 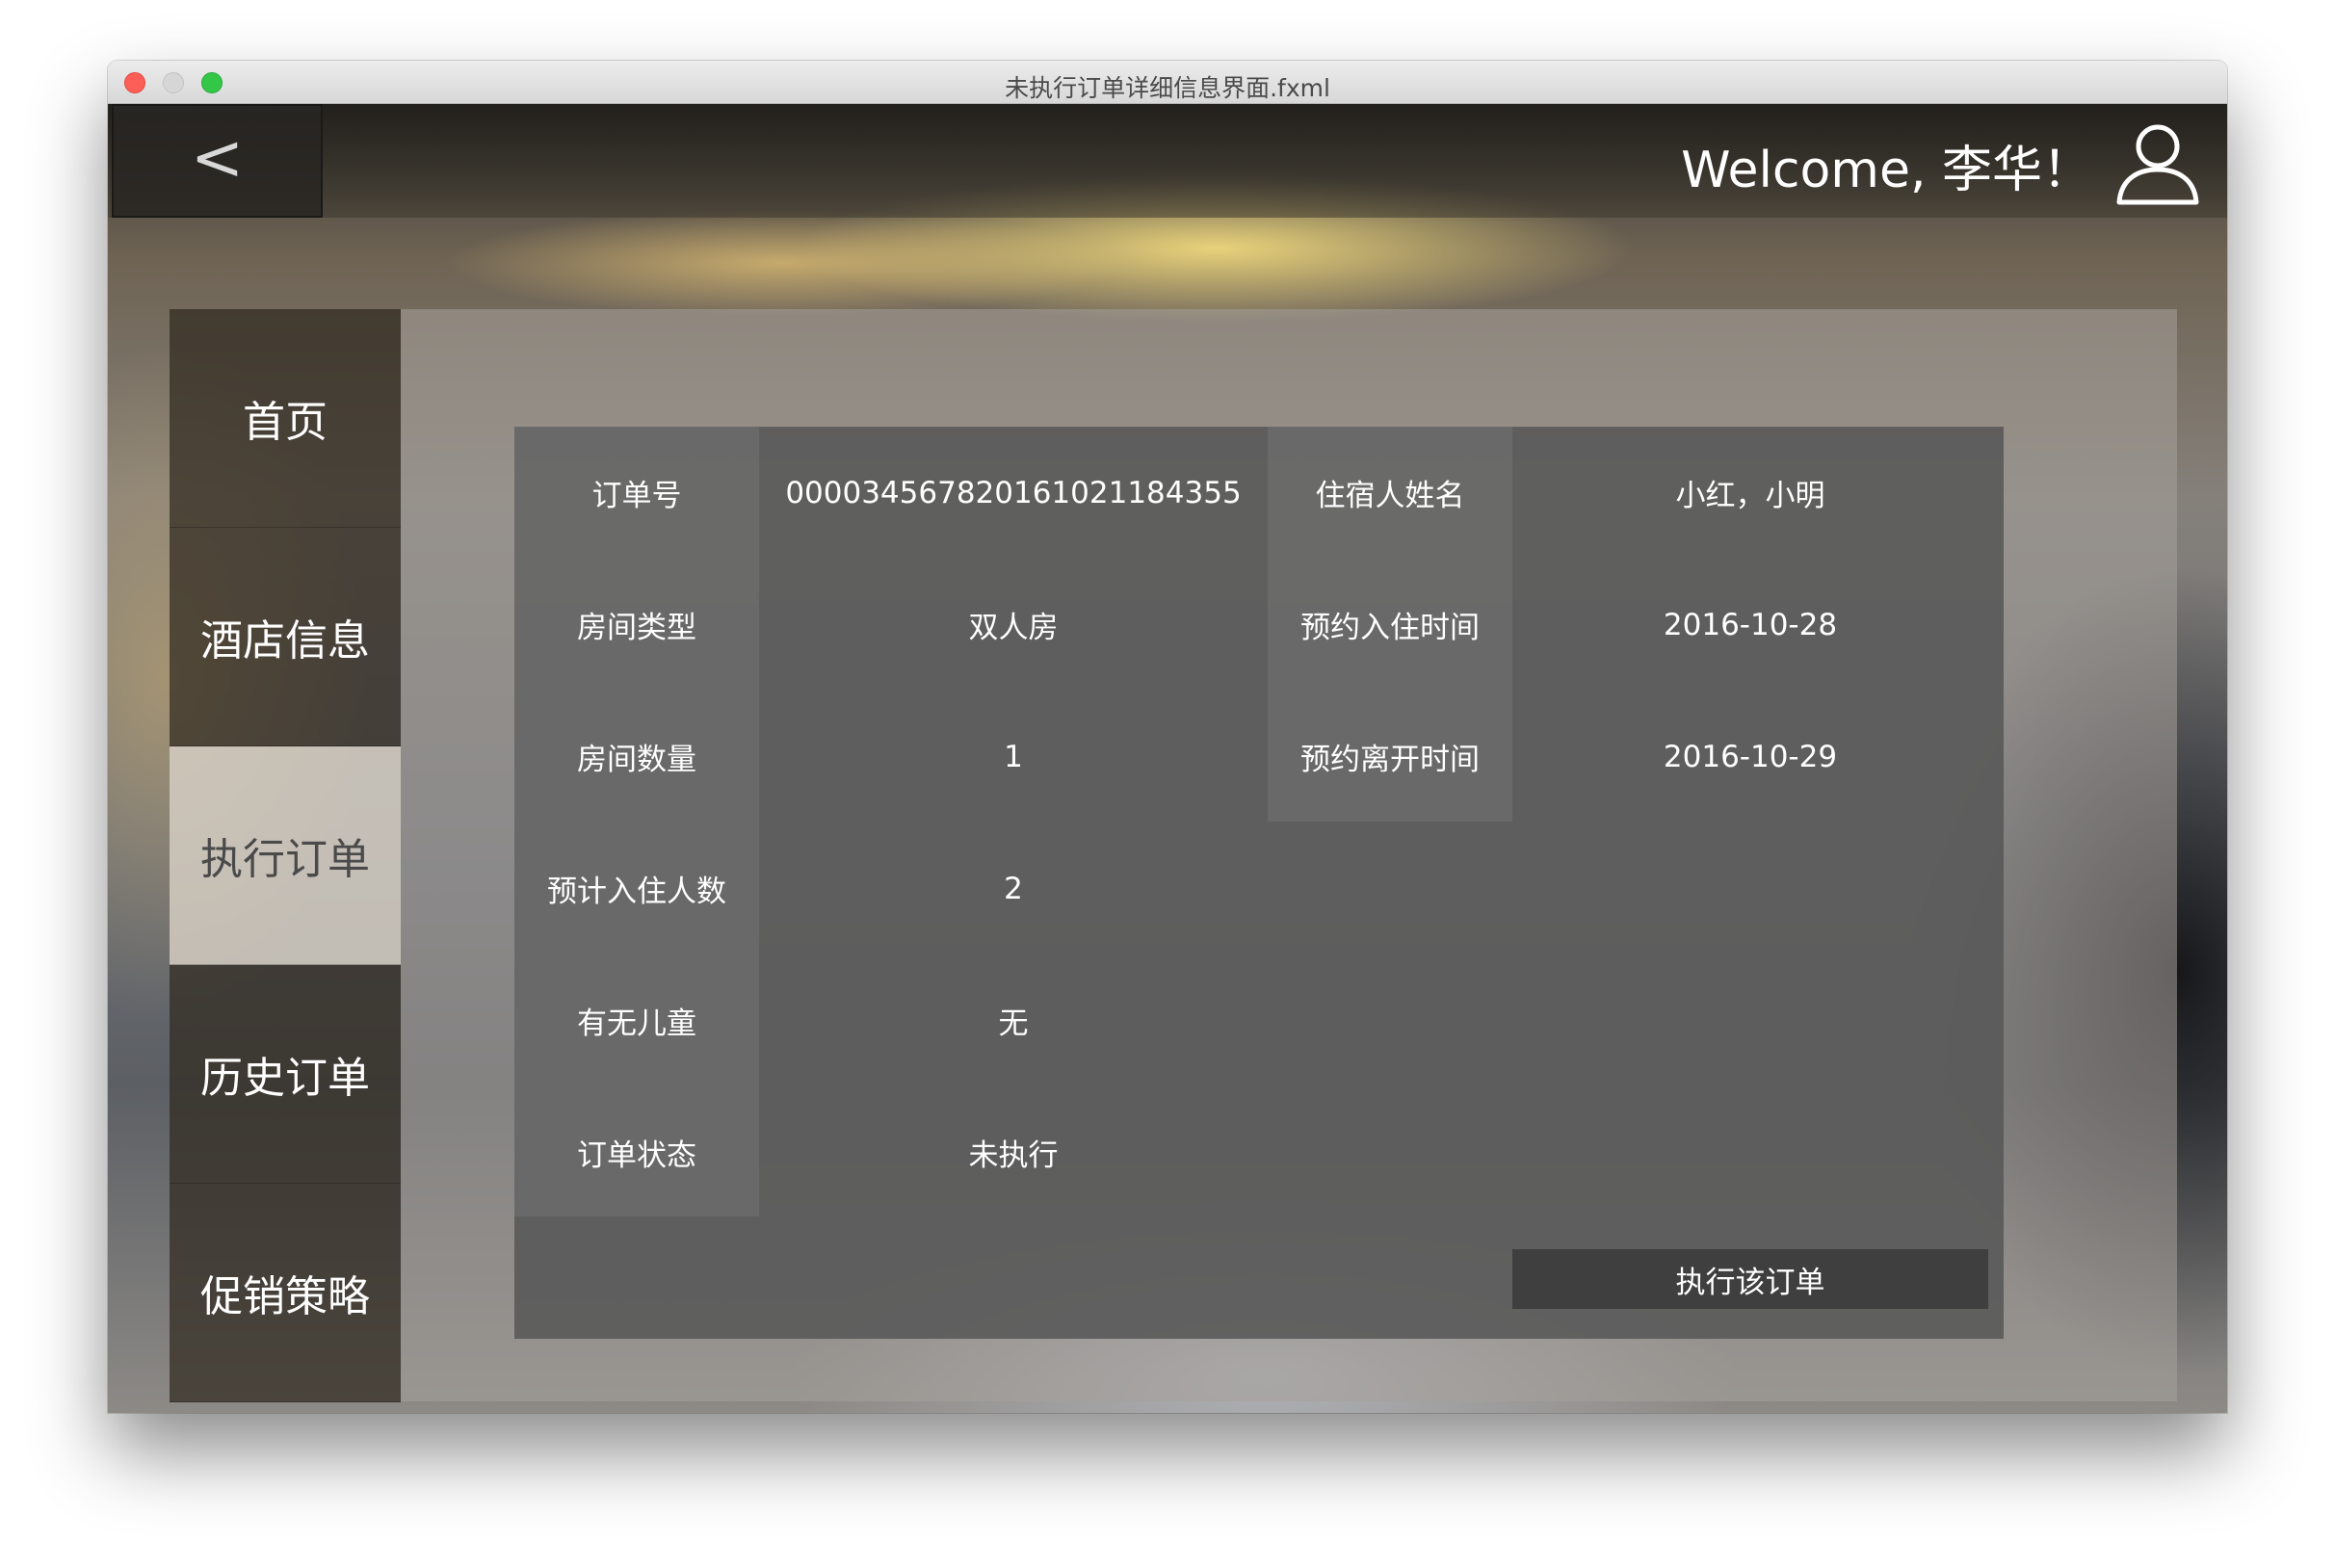 What do you see at coordinates (1750, 496) in the screenshot?
I see `guest-names-value: 小红，小明` at bounding box center [1750, 496].